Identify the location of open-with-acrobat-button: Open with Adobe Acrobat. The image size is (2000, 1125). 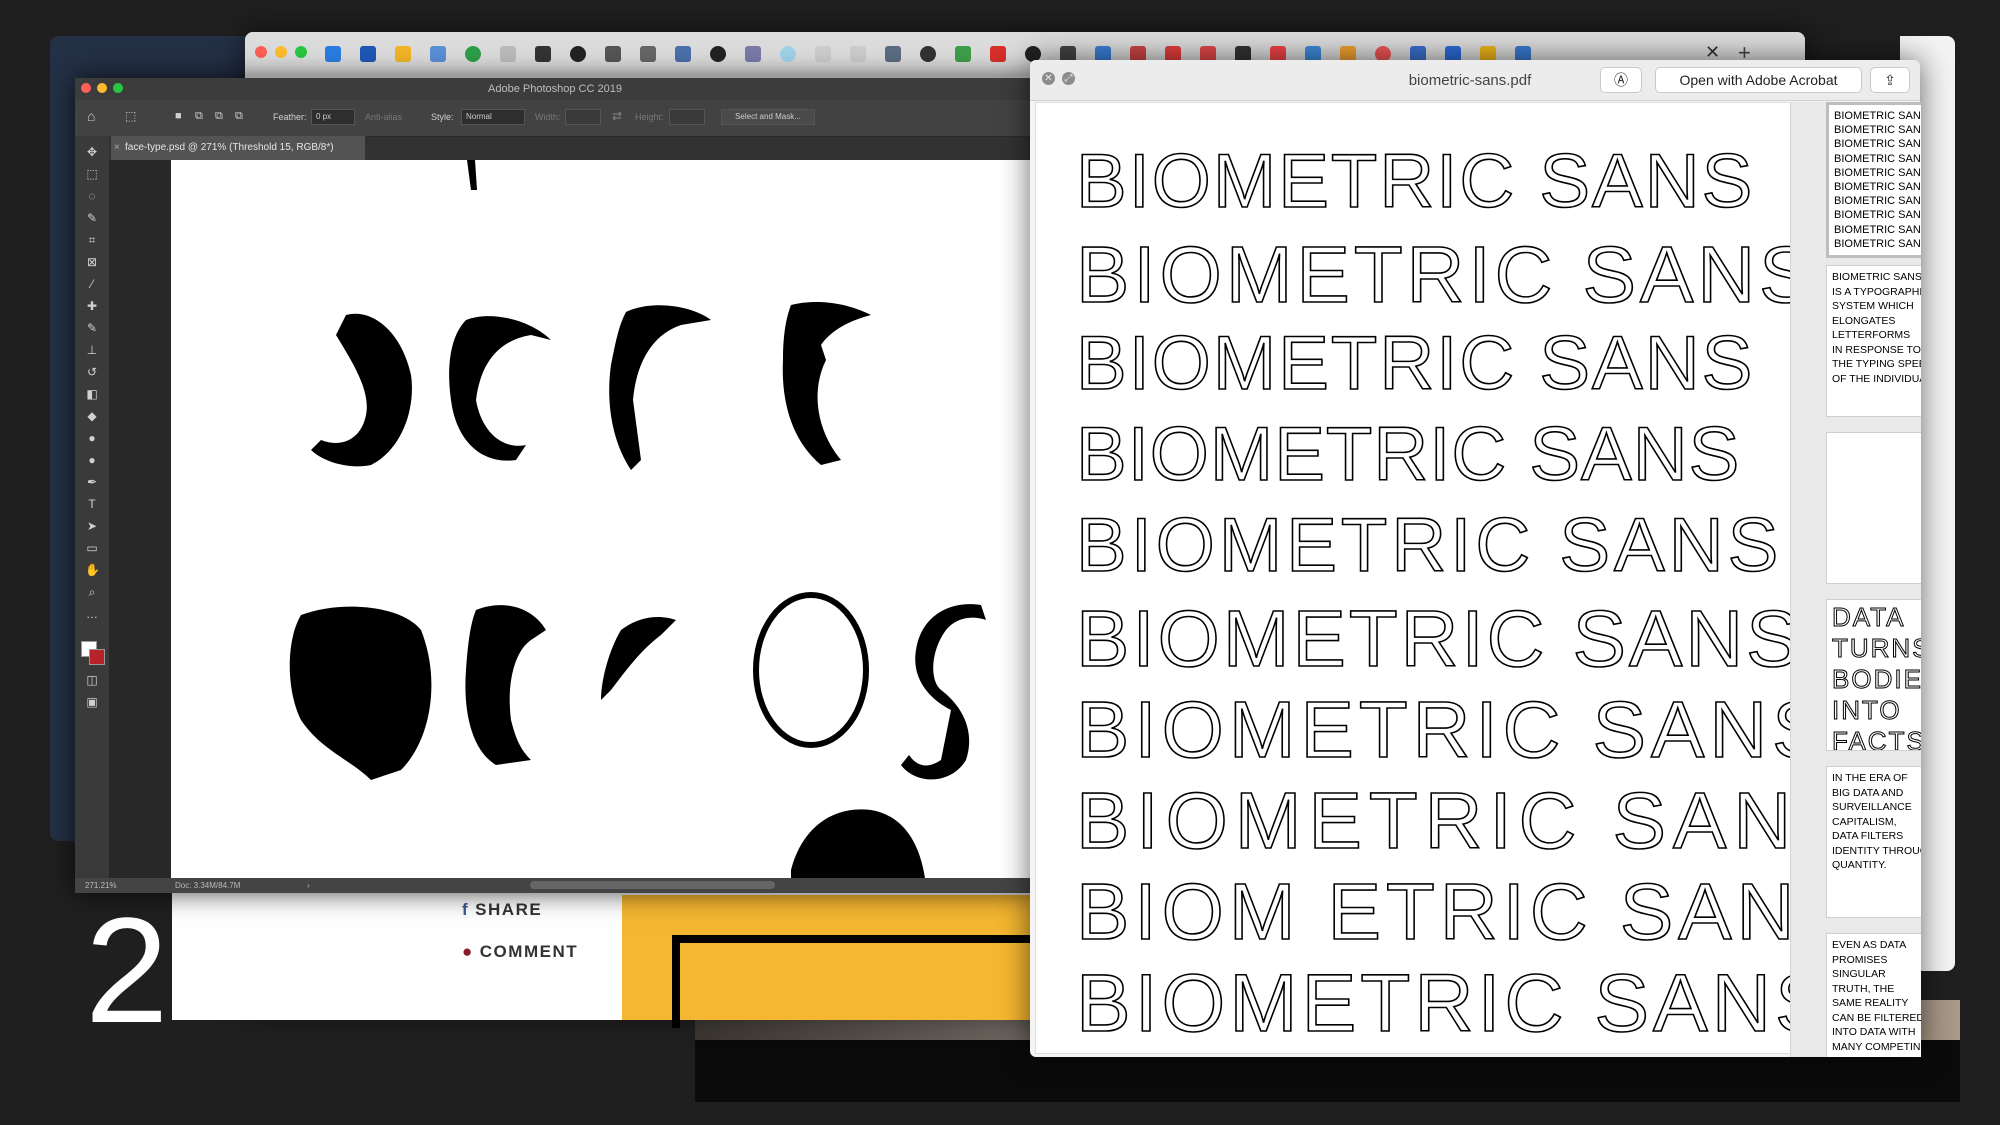
(1758, 80).